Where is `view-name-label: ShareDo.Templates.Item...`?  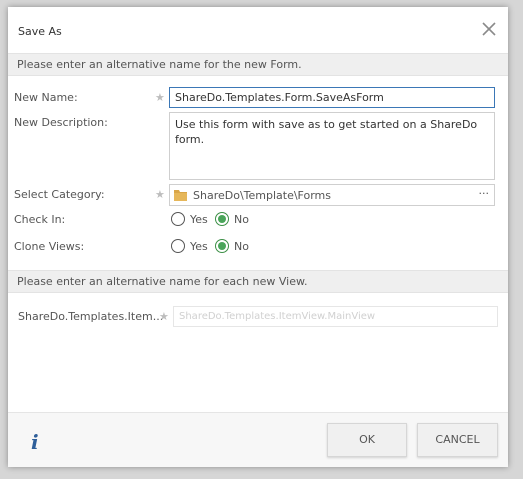 view-name-label: ShareDo.Templates.Item... is located at coordinates (91, 316).